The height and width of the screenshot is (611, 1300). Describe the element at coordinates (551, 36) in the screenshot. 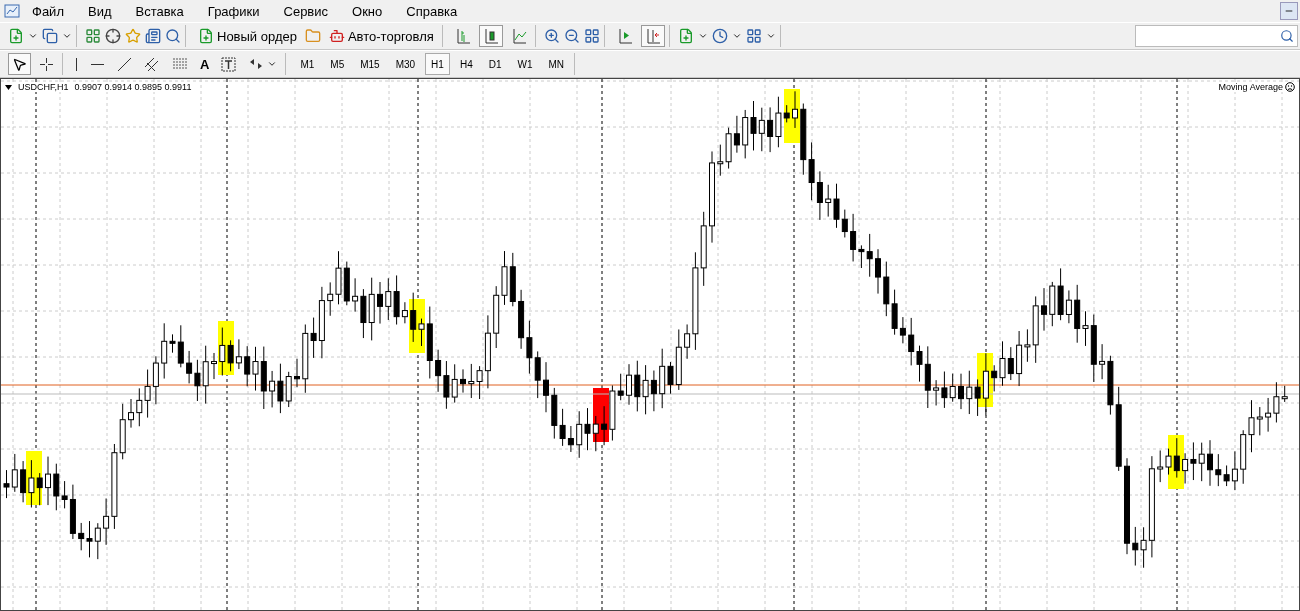

I see `zoom-in-icon` at that location.